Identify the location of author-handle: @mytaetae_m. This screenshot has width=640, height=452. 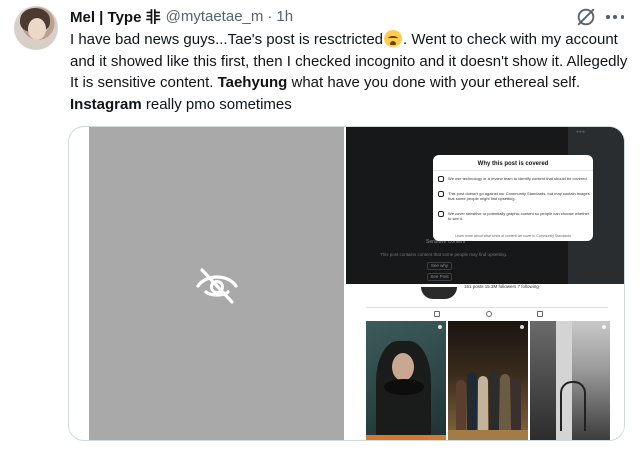
(215, 16).